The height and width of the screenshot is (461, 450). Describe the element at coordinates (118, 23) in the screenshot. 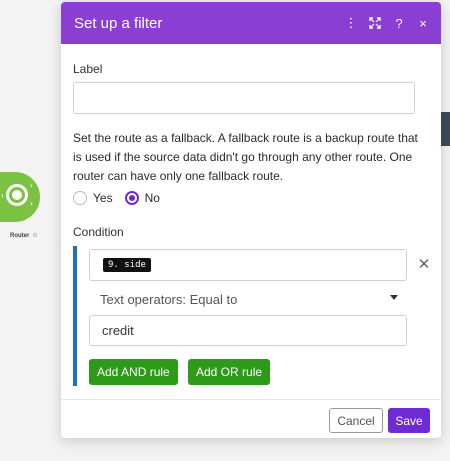

I see `dialog-title: Set up a filter` at that location.